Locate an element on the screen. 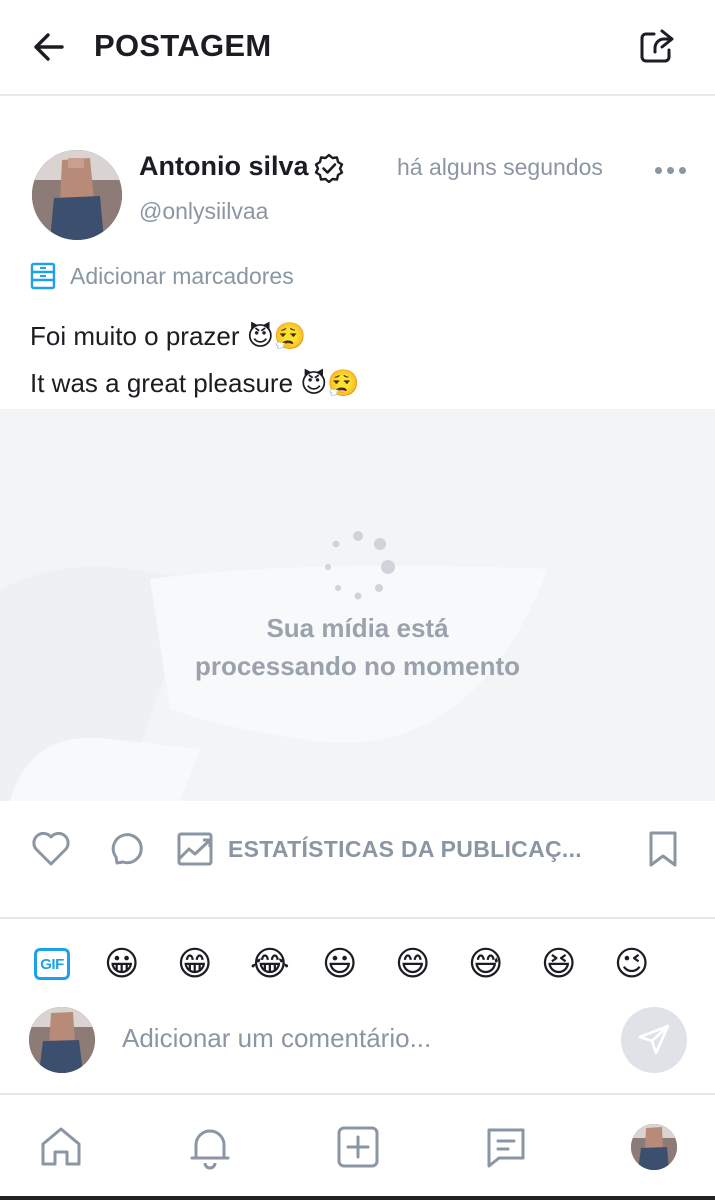  like-button is located at coordinates (51, 849).